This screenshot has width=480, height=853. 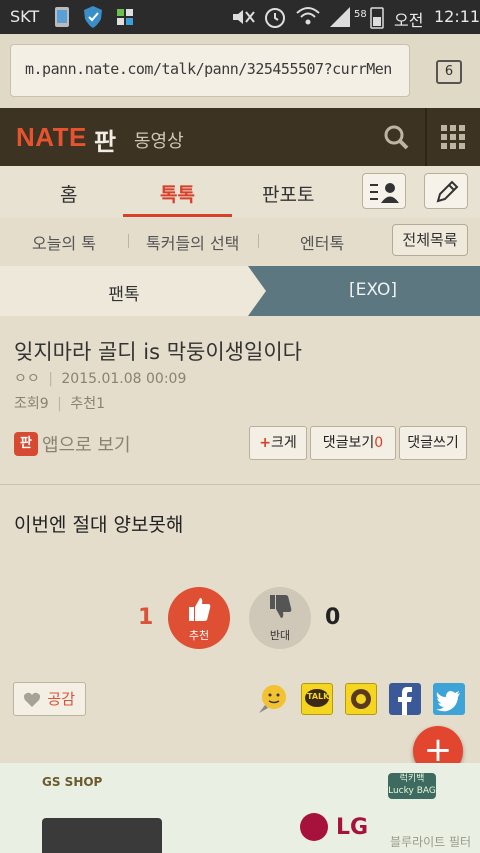 What do you see at coordinates (340, 17) in the screenshot?
I see `signal-icon` at bounding box center [340, 17].